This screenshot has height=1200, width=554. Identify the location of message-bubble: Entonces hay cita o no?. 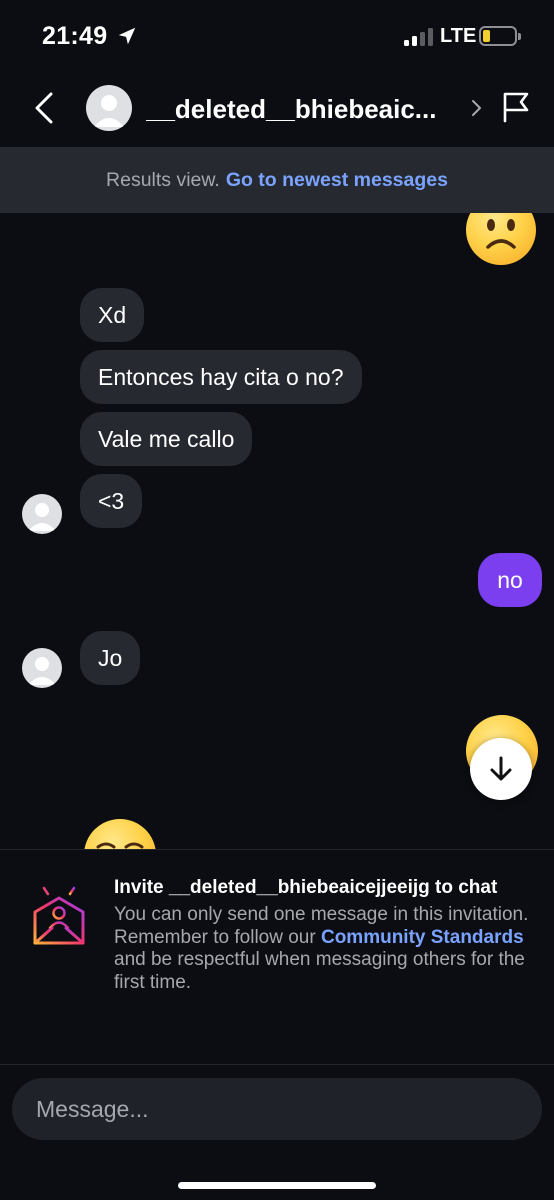
(221, 377).